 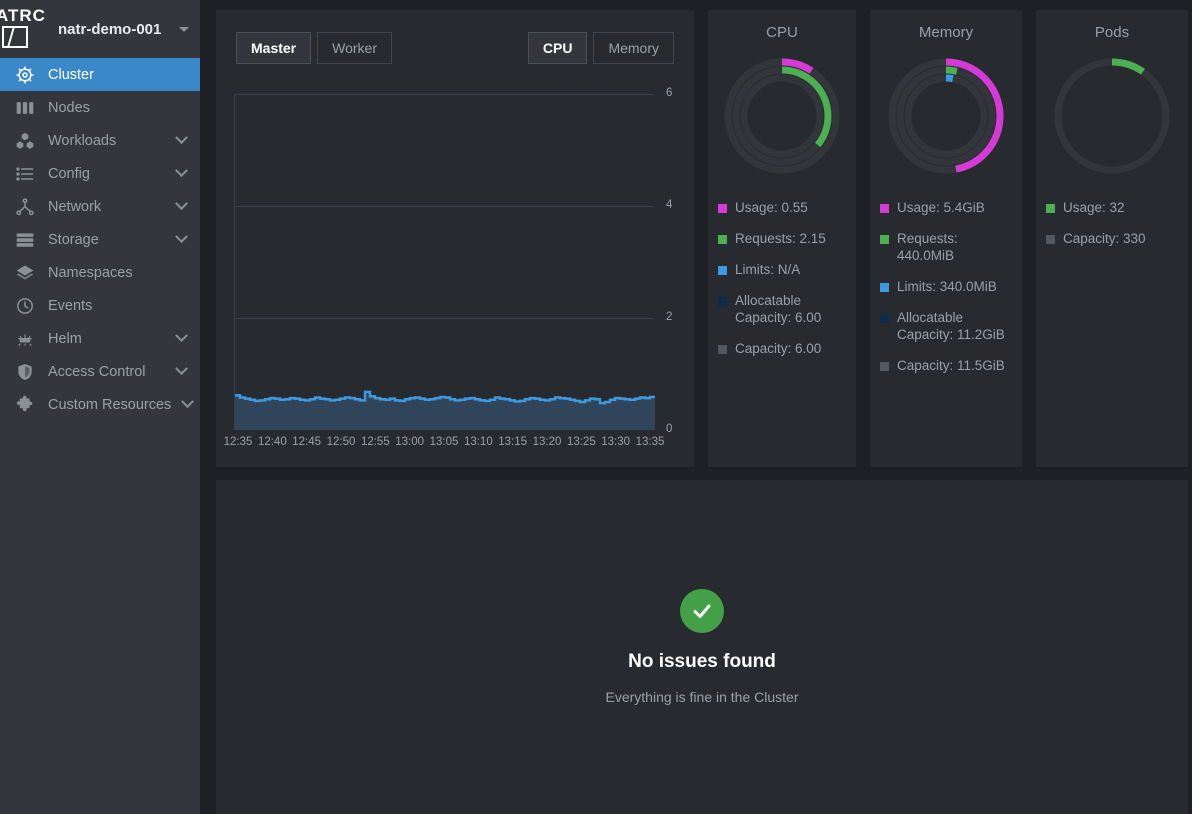 I want to click on x-axis-tick: 12:40, so click(x=272, y=442).